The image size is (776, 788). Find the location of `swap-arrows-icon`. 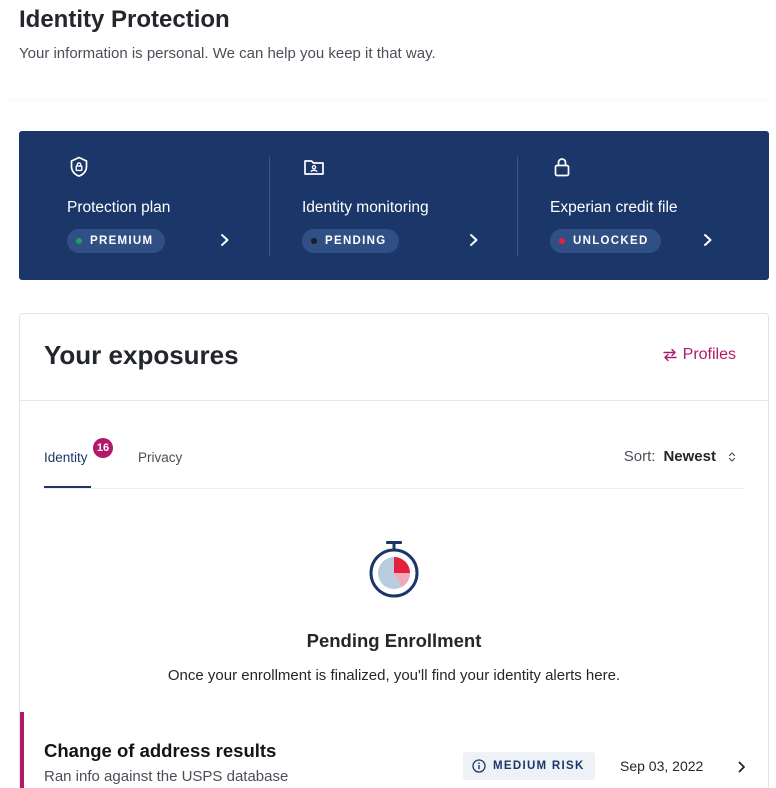

swap-arrows-icon is located at coordinates (669, 355).